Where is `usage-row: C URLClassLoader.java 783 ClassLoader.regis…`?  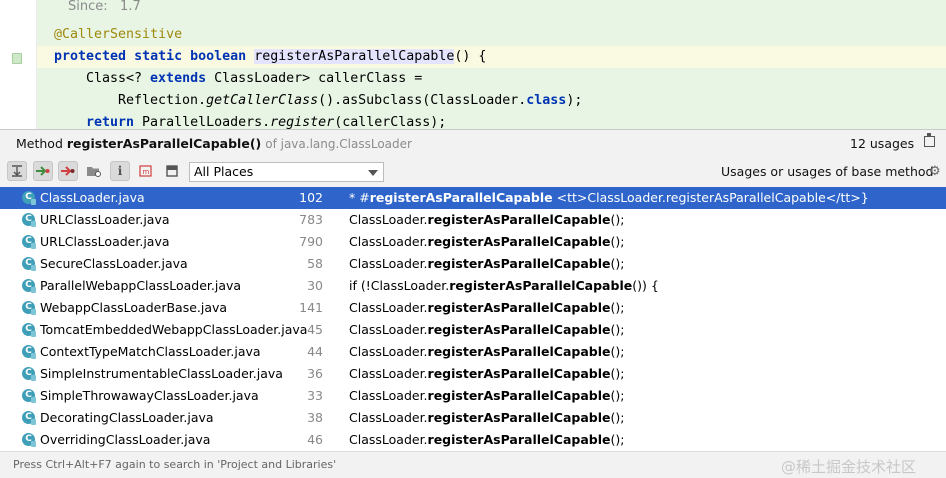
usage-row: C URLClassLoader.java 783 ClassLoader.regis… is located at coordinates (473, 220).